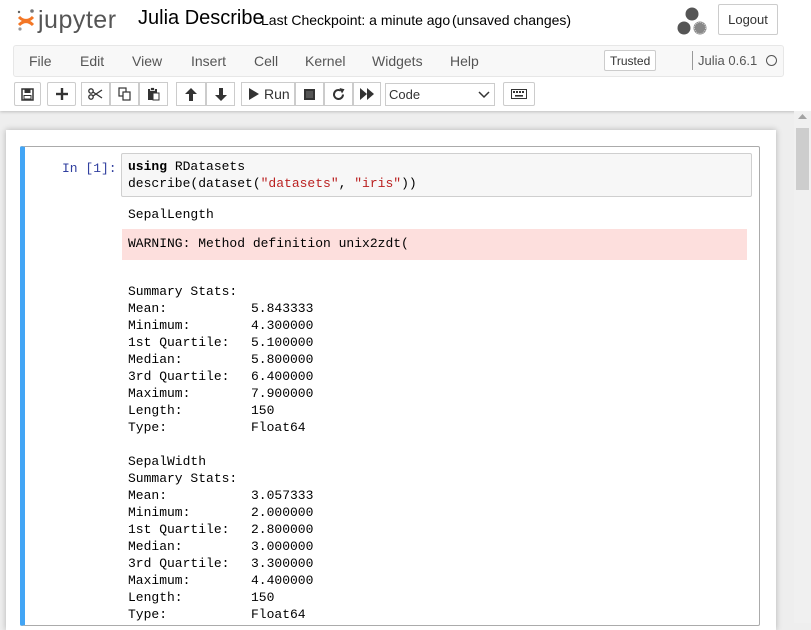  What do you see at coordinates (167, 461) in the screenshot?
I see `output-heading-sepal-width: SepalWidth` at bounding box center [167, 461].